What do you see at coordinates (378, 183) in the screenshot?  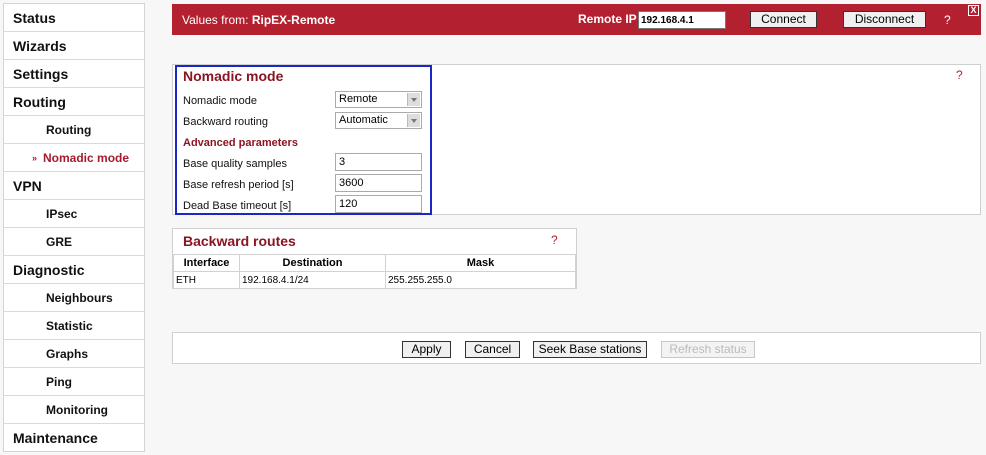 I see `base-refresh-period-input` at bounding box center [378, 183].